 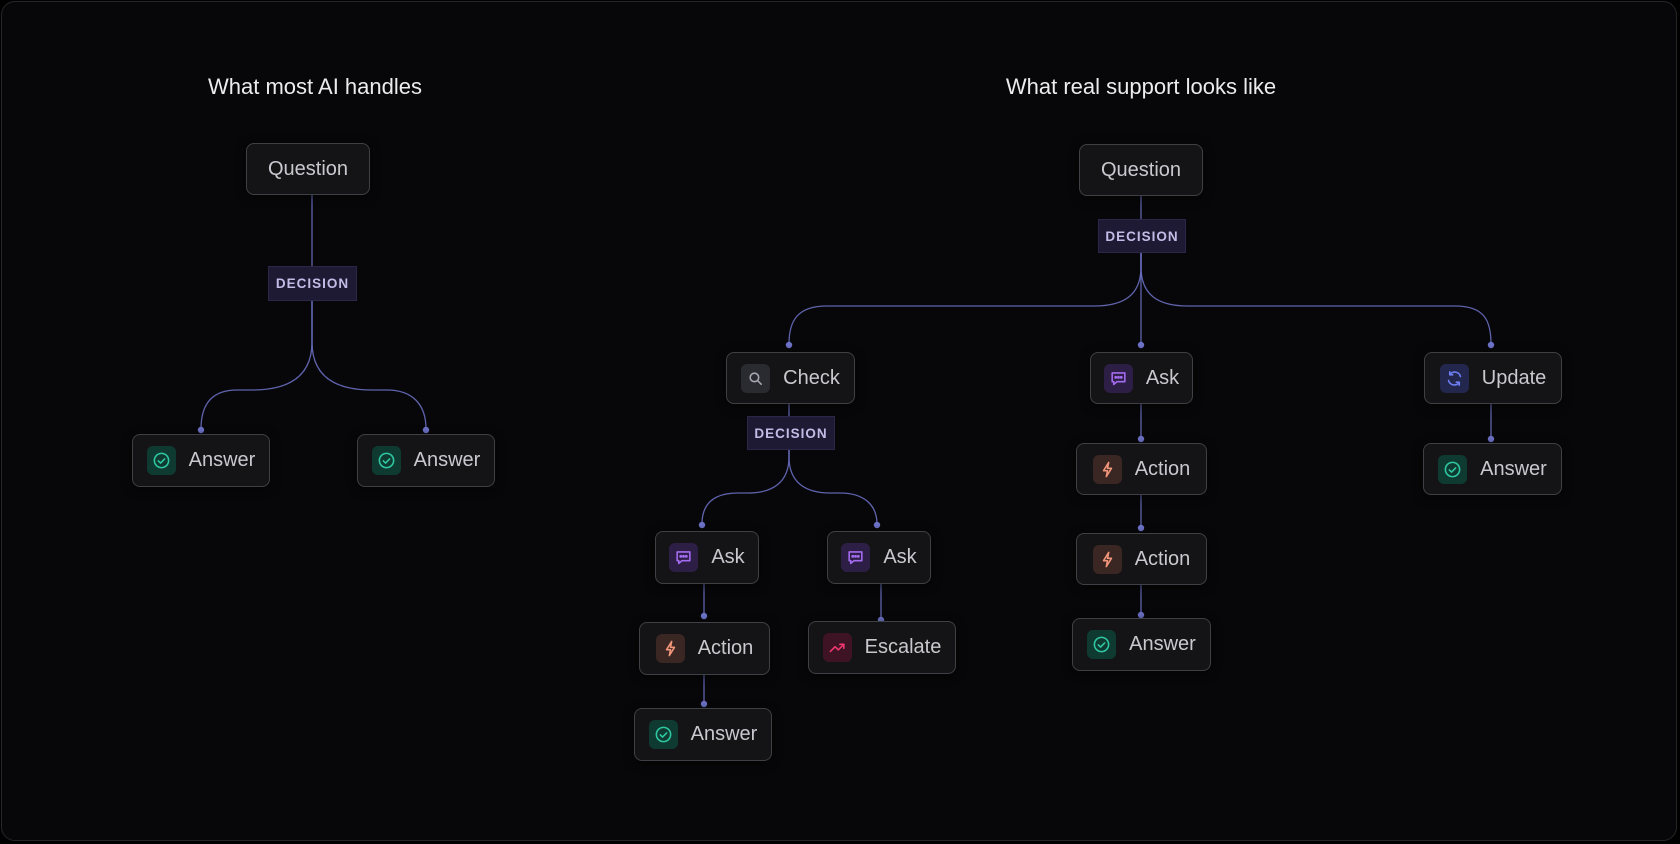 I want to click on node-label: Check, so click(x=811, y=377).